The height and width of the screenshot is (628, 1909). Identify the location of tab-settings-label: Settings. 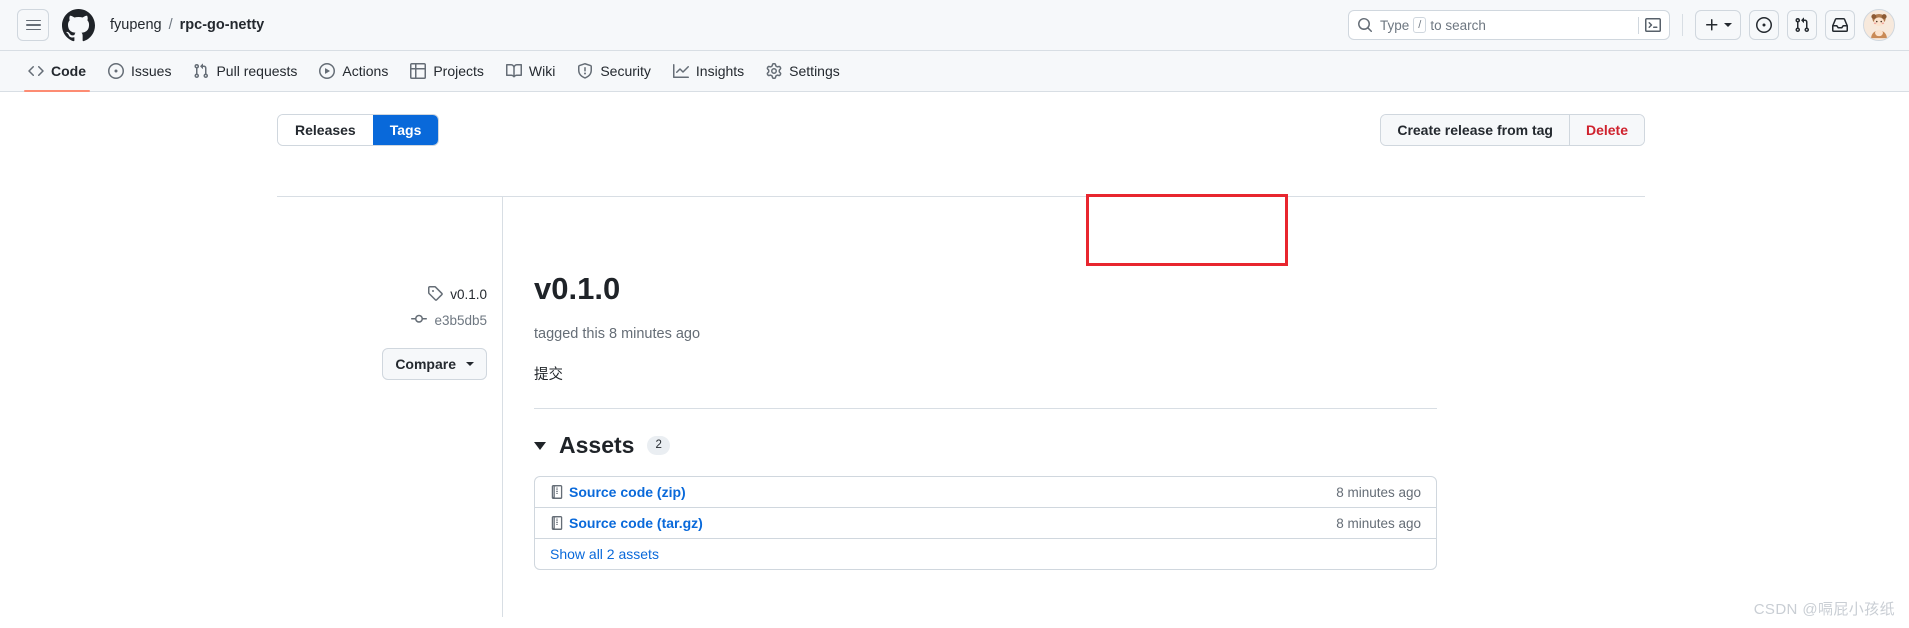
(814, 71).